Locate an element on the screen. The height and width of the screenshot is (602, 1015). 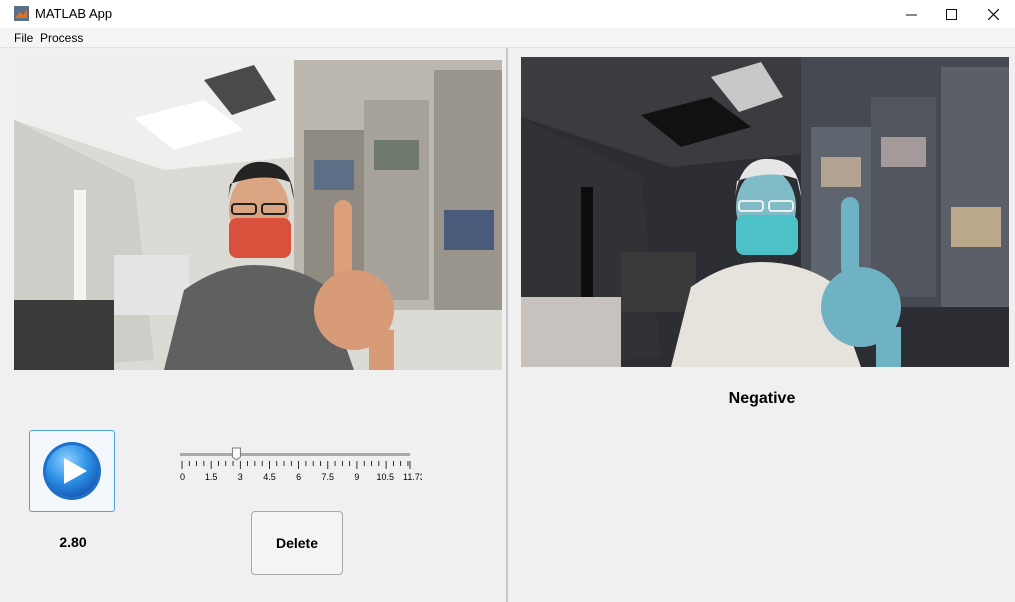
menu-bar: File Process is located at coordinates (507, 38).